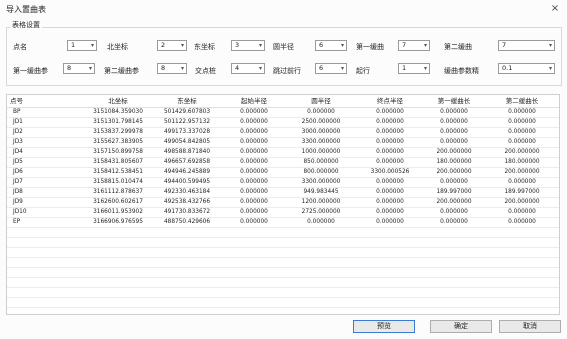 The height and width of the screenshot is (339, 567). I want to click on table-cell: 499054.842805, so click(187, 142).